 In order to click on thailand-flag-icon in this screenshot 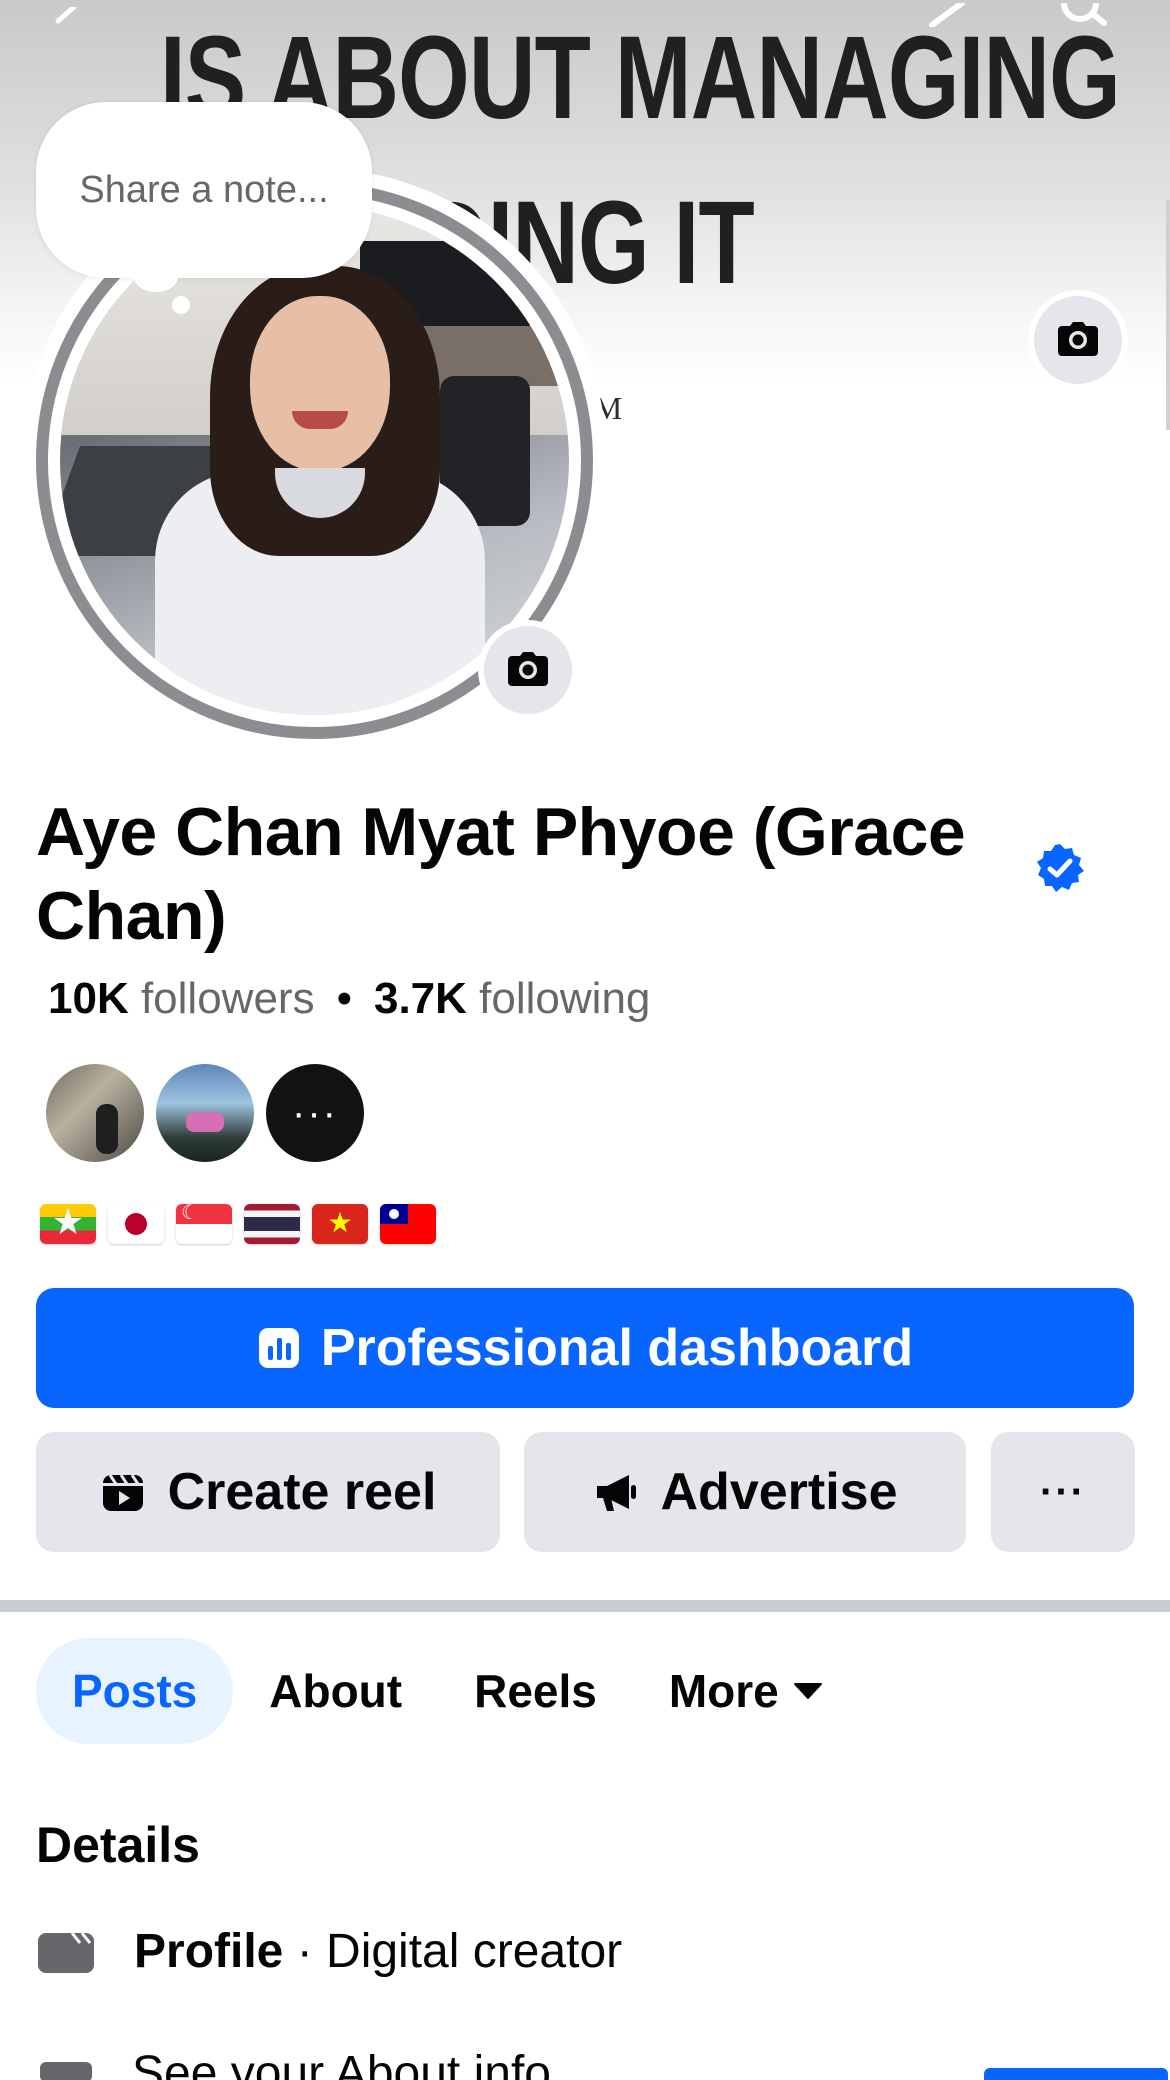, I will do `click(272, 1224)`.